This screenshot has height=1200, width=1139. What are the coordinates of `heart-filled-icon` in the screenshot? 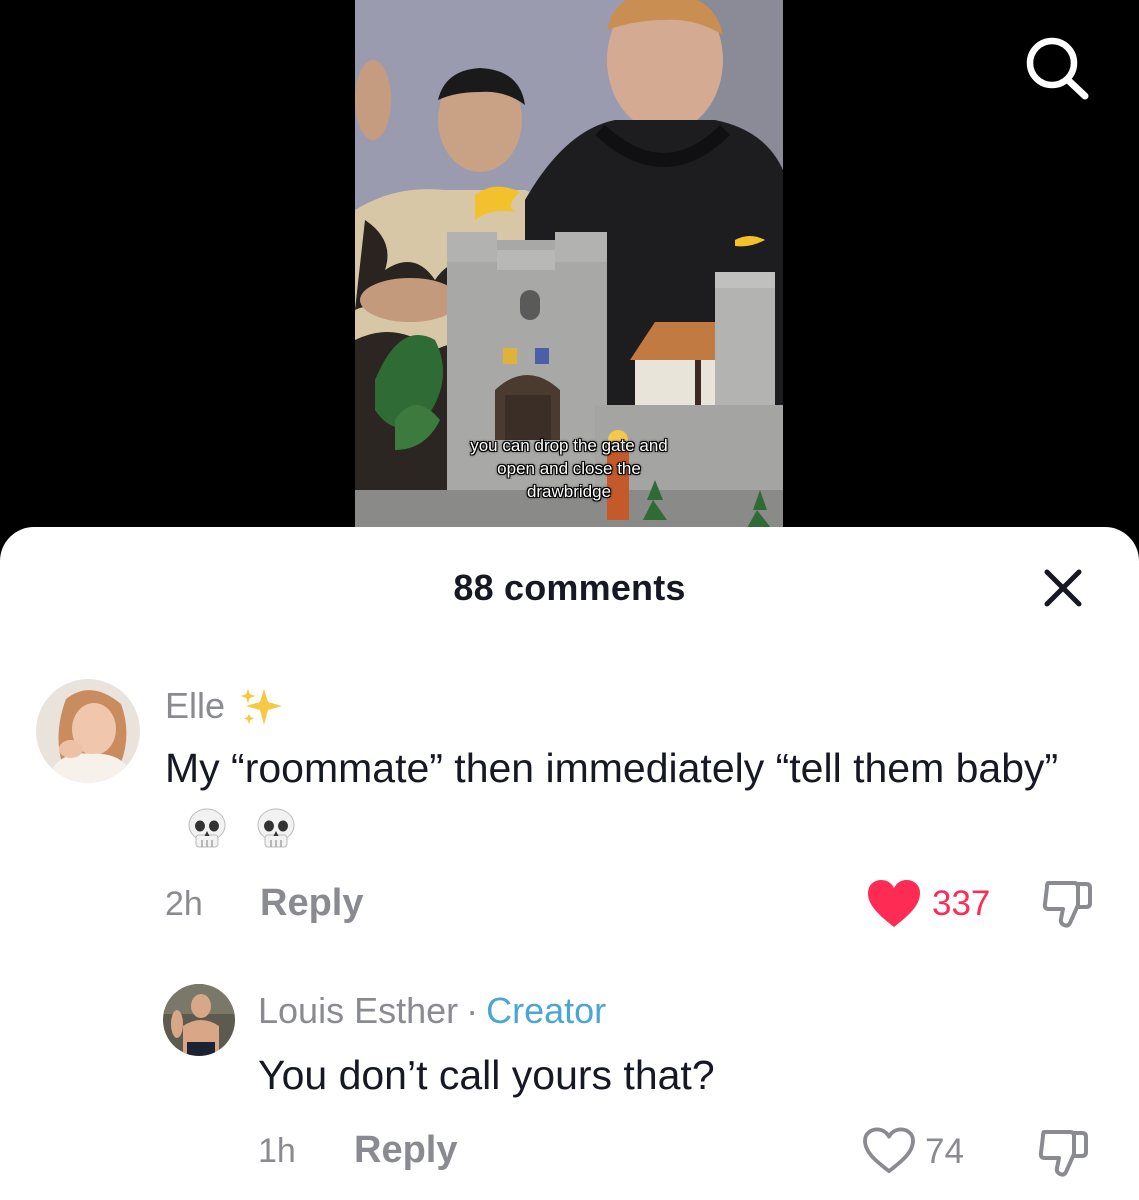 It's located at (894, 903).